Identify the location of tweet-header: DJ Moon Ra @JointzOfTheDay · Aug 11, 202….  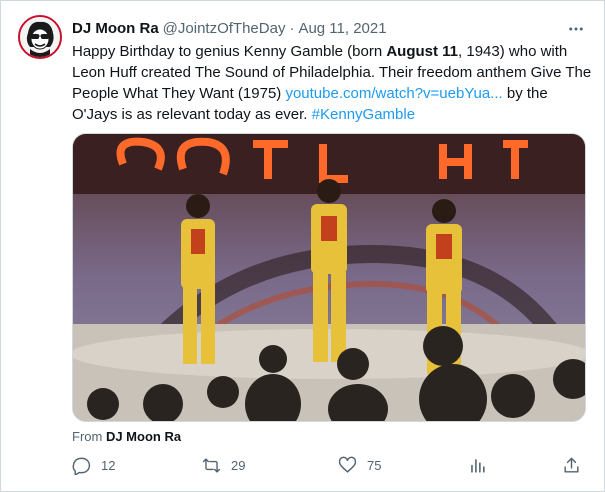
(330, 28).